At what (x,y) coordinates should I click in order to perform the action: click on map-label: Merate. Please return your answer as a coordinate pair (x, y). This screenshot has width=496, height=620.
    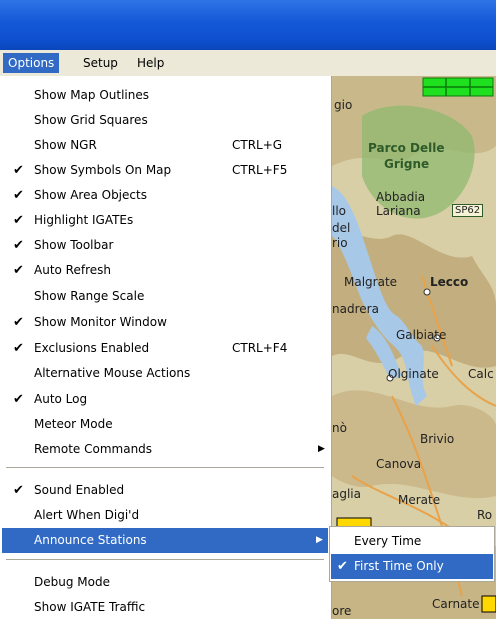
    Looking at the image, I should click on (419, 500).